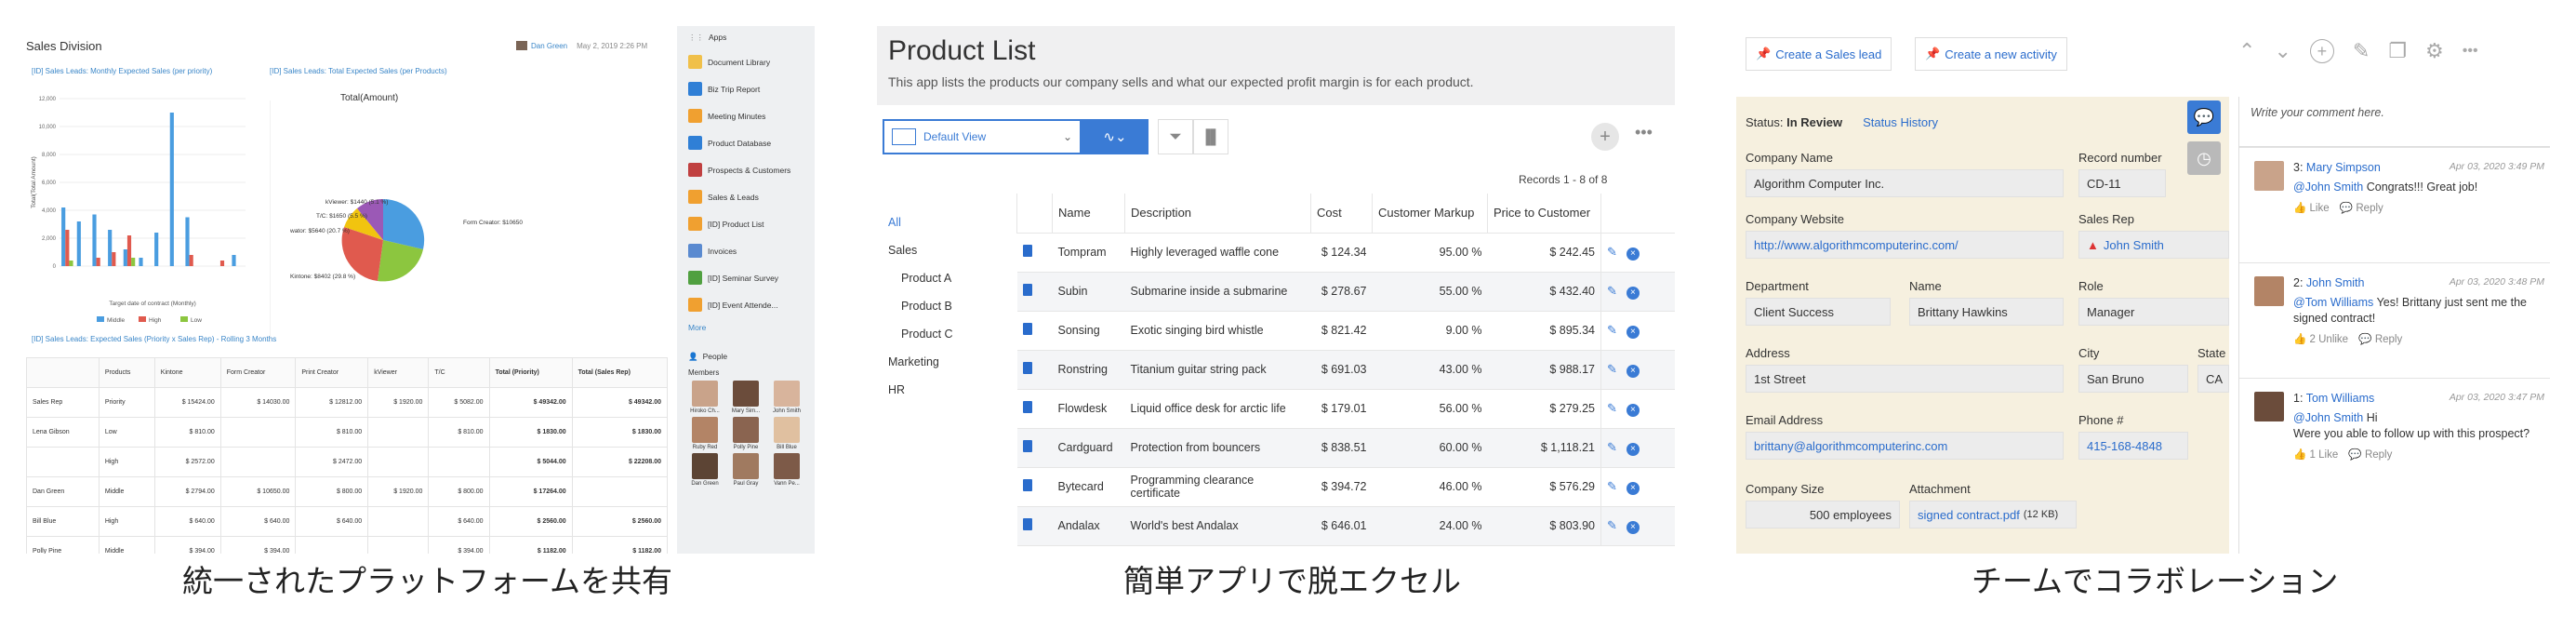 The image size is (2576, 642). Describe the element at coordinates (746, 169) in the screenshot. I see `sidebar-app-item: Prospects & Customers` at that location.